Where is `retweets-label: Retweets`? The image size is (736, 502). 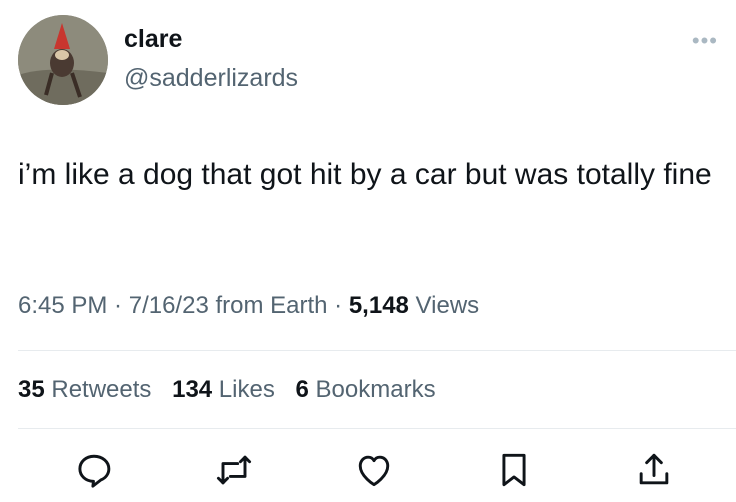
retweets-label: Retweets is located at coordinates (98, 389).